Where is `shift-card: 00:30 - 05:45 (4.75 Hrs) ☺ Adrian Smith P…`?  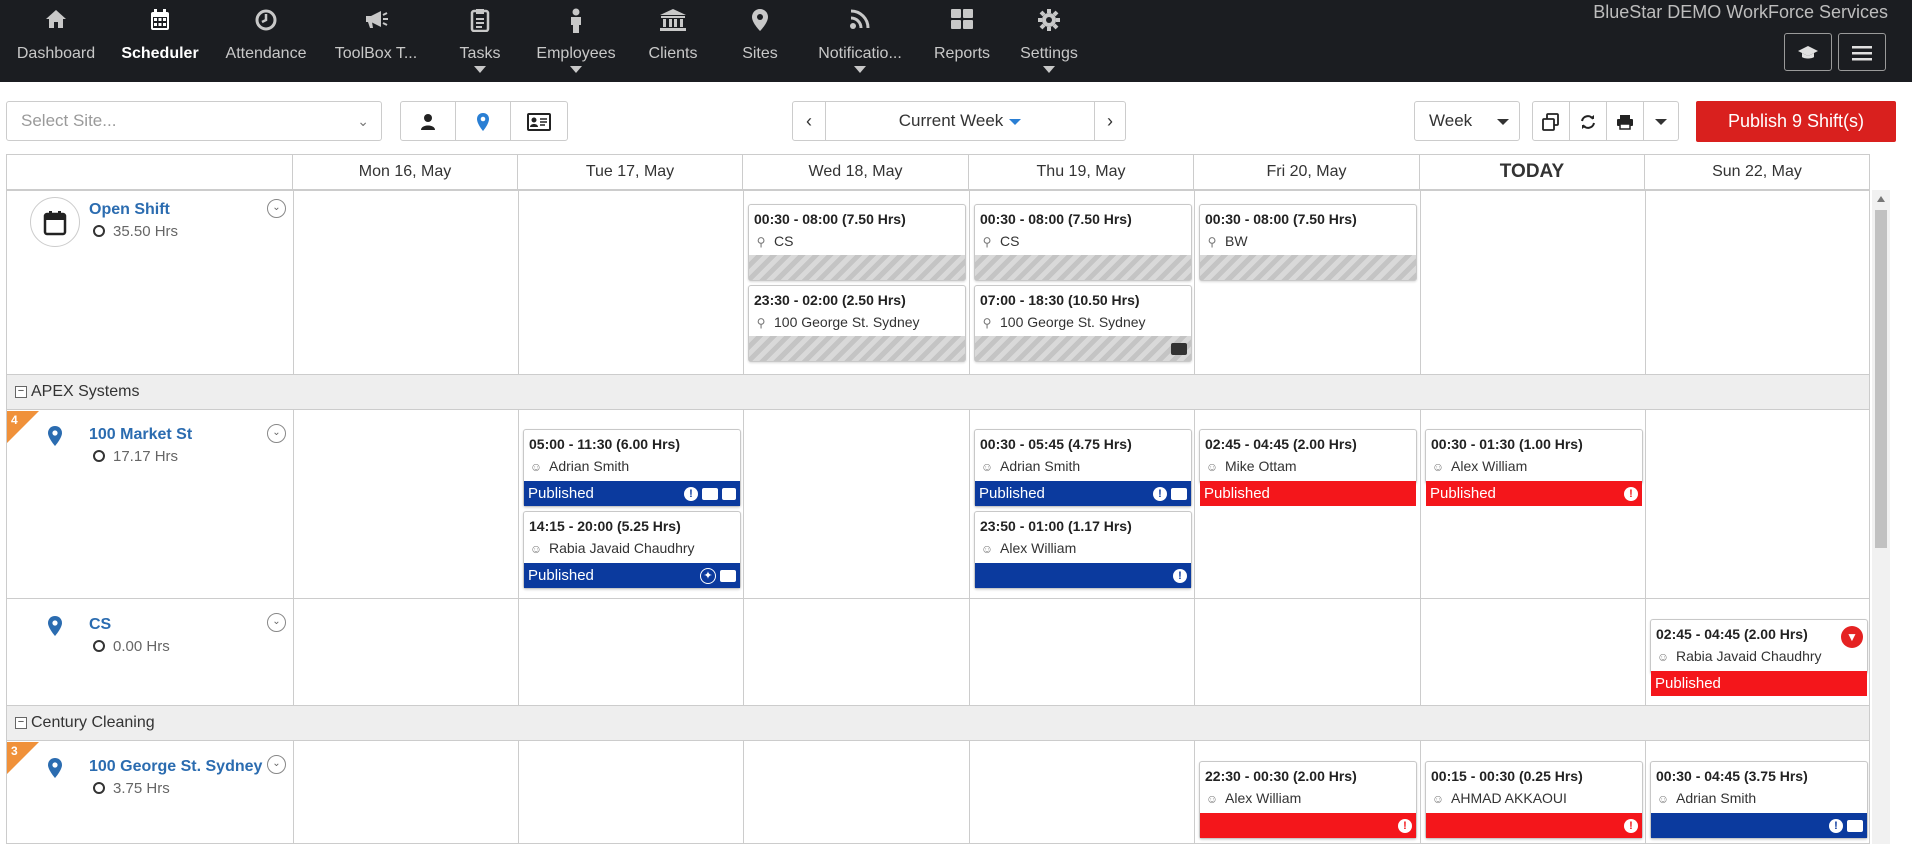 shift-card: 00:30 - 05:45 (4.75 Hrs) ☺ Adrian Smith P… is located at coordinates (1083, 468).